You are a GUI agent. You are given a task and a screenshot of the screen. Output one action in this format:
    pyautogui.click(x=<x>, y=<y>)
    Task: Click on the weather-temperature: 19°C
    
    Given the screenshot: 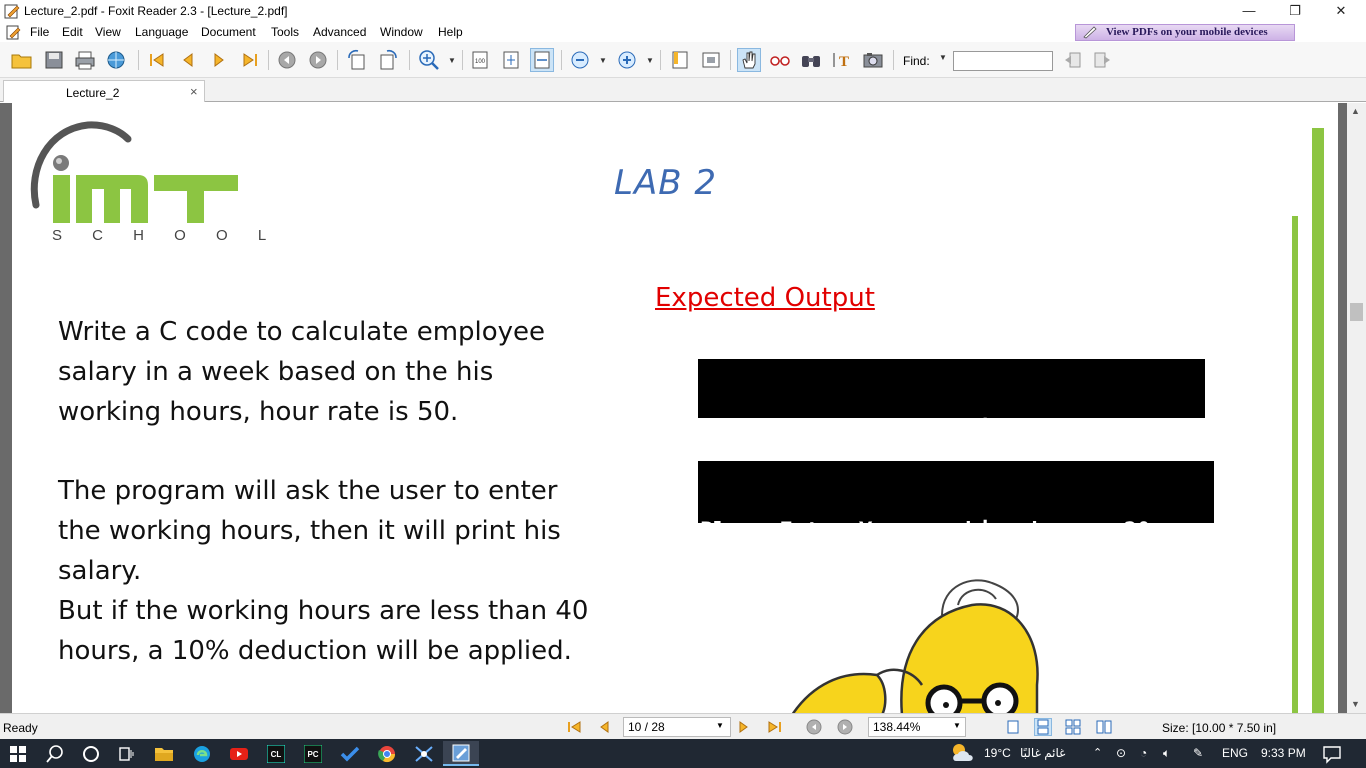 What is the action you would take?
    pyautogui.click(x=997, y=753)
    